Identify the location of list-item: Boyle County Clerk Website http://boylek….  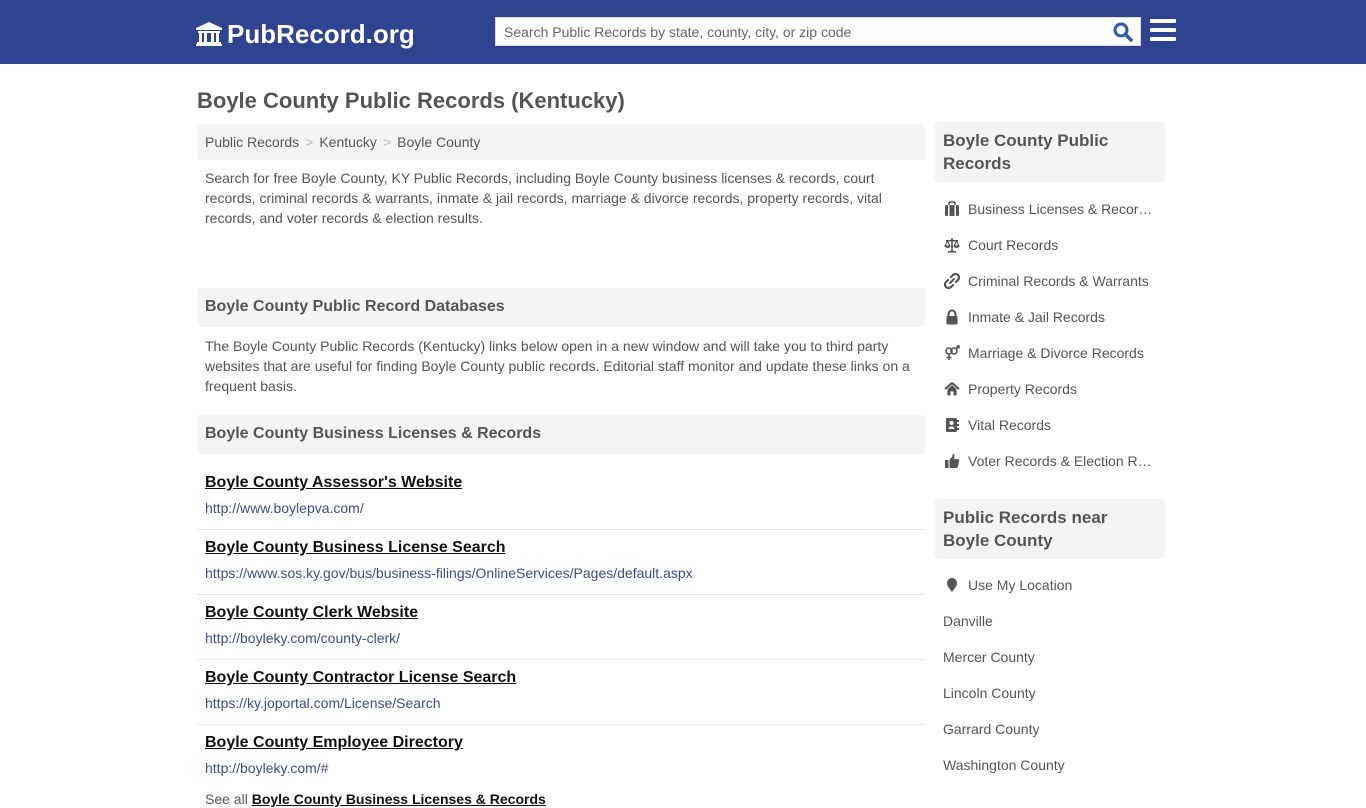
(561, 627).